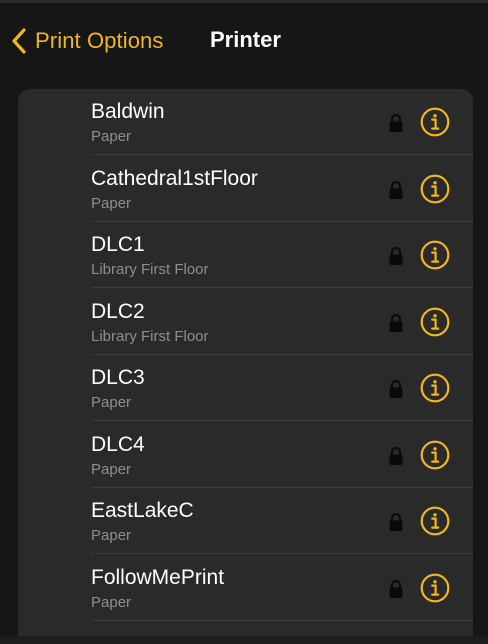 This screenshot has height=644, width=488. I want to click on row-divider, so click(282, 620).